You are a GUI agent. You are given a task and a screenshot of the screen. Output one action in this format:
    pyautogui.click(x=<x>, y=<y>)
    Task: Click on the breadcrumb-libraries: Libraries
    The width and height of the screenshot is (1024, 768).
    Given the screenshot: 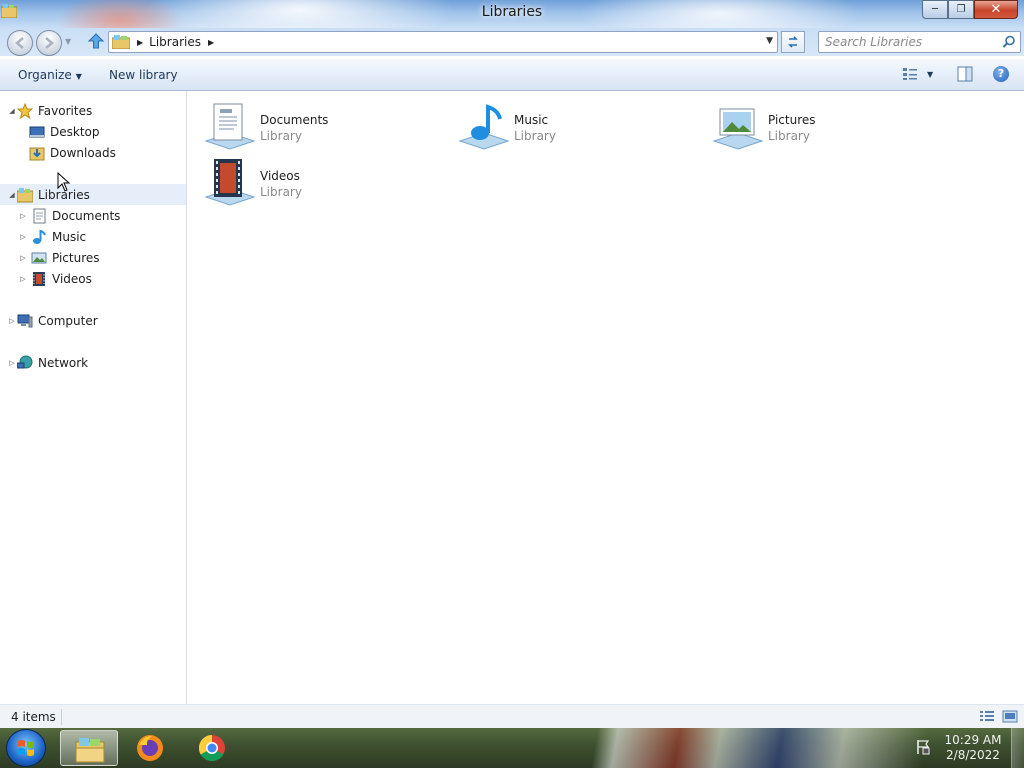 What is the action you would take?
    pyautogui.click(x=175, y=42)
    